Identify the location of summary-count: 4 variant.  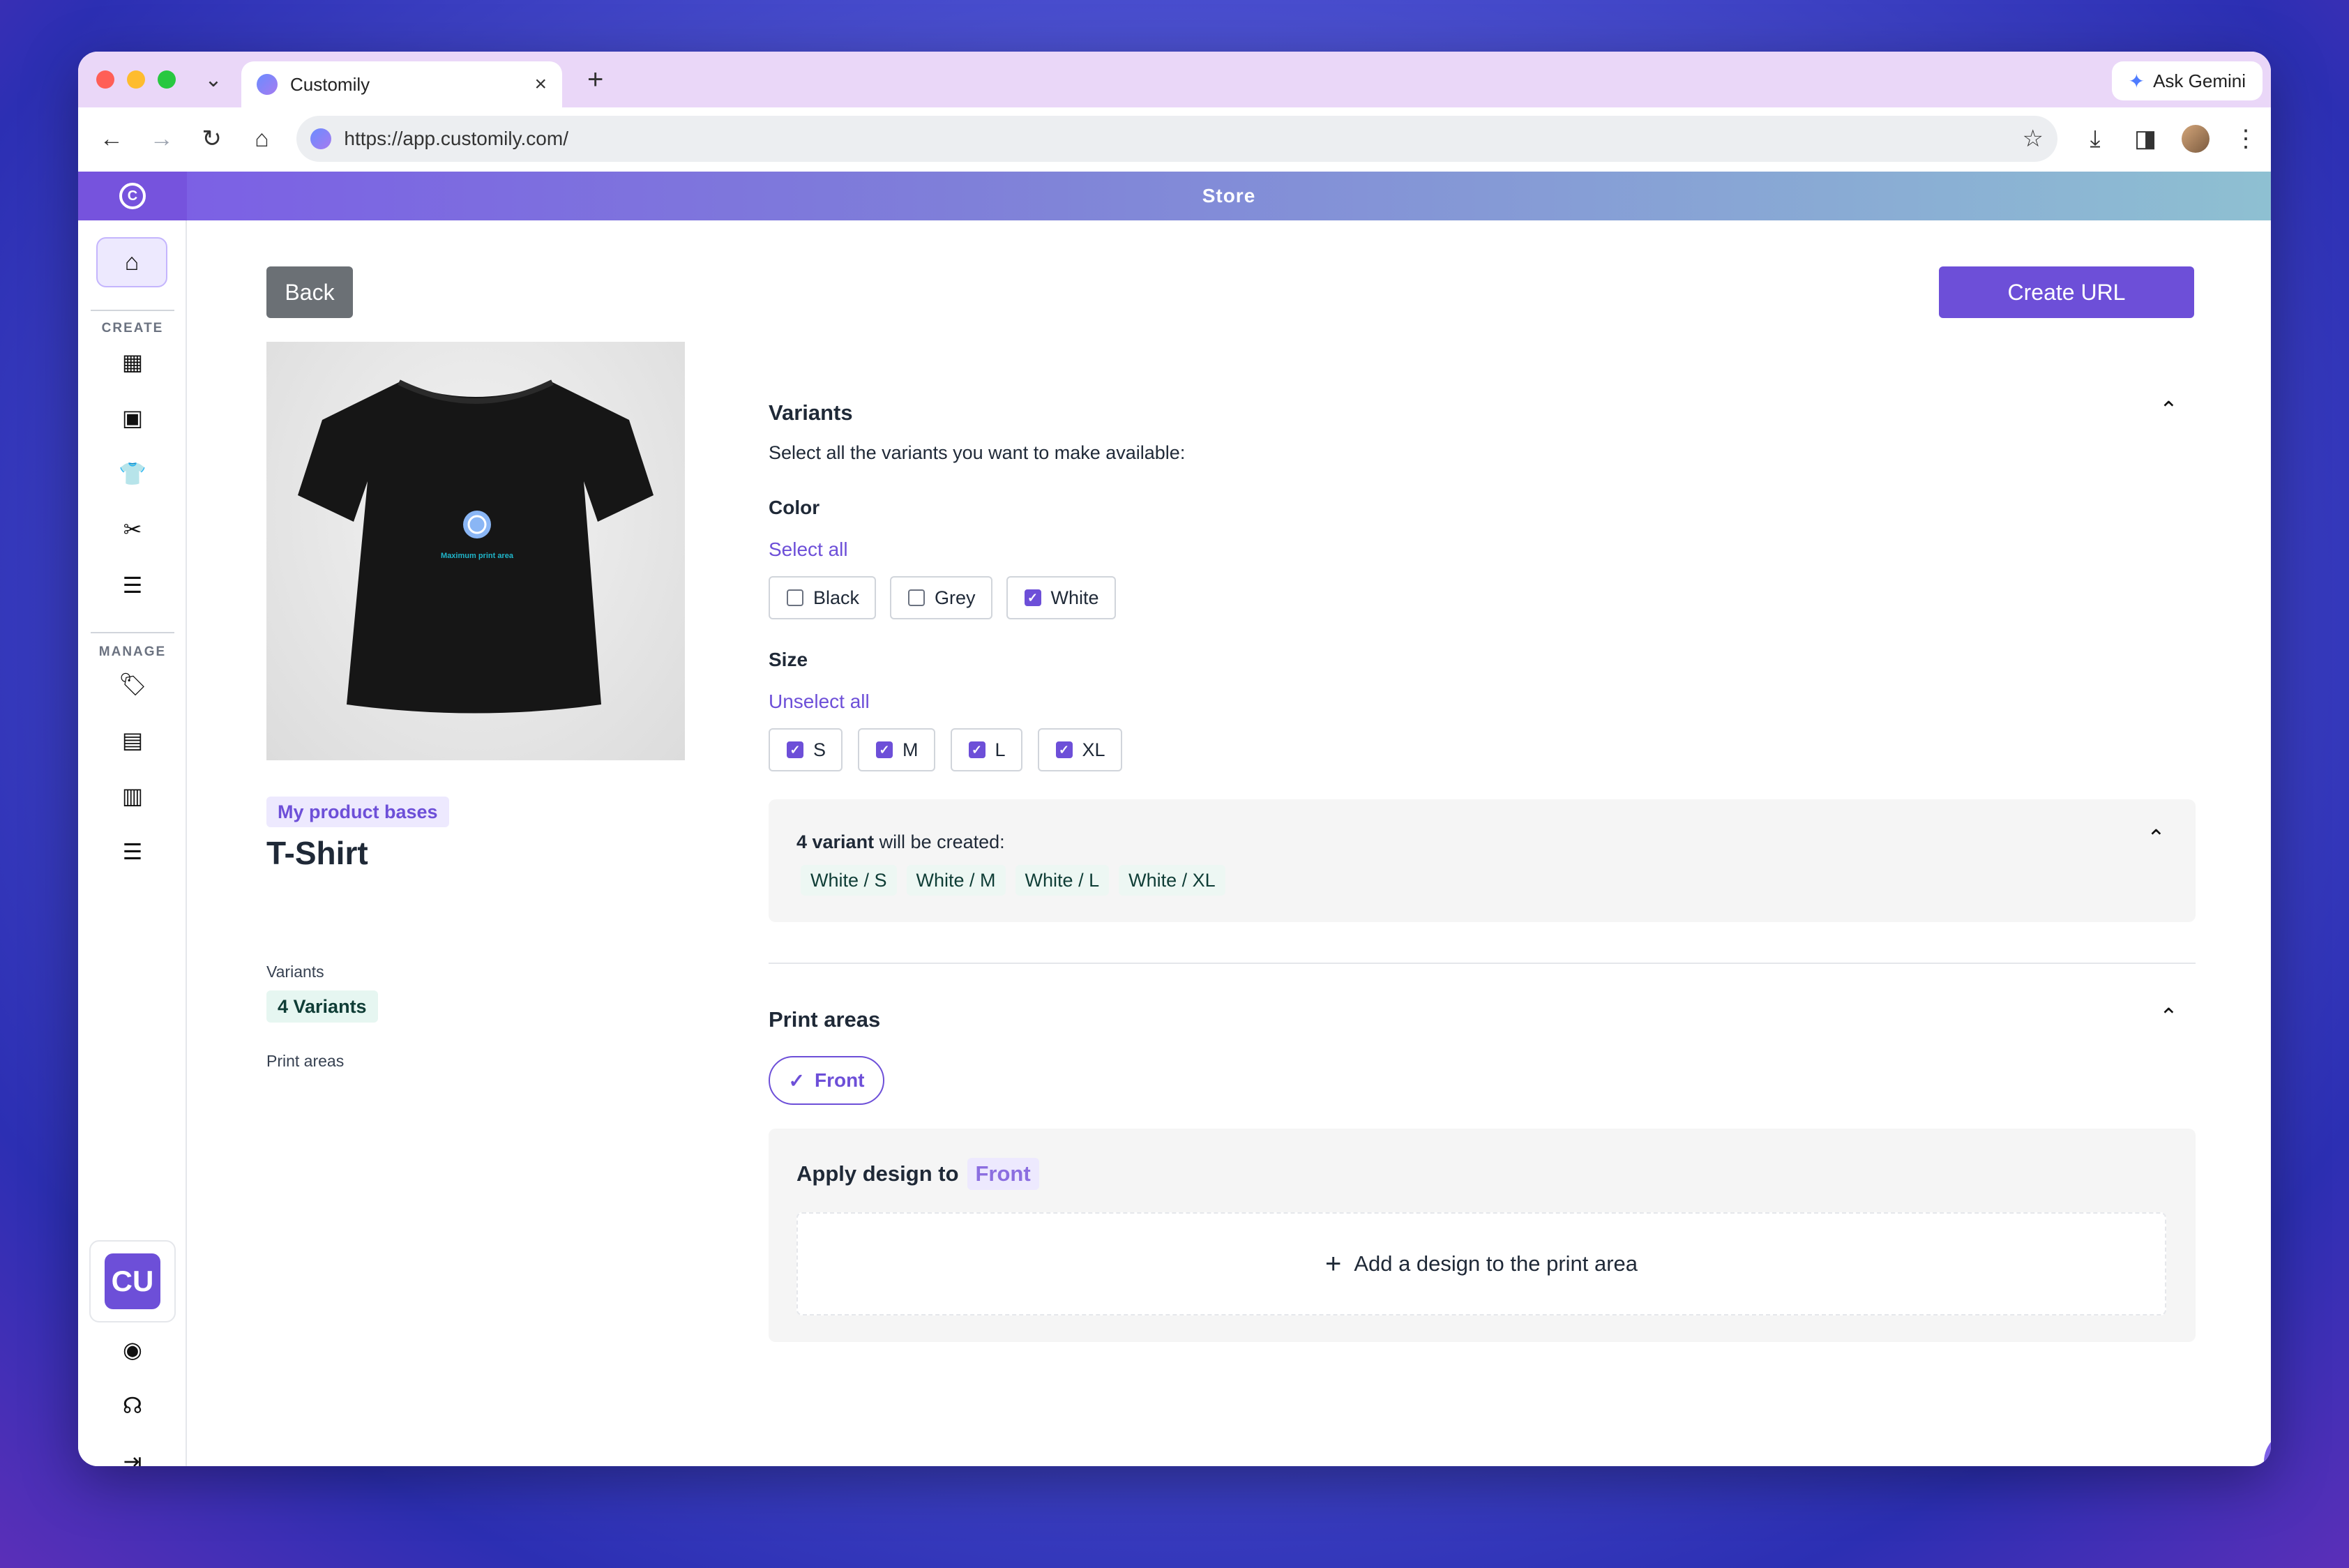
(836, 841).